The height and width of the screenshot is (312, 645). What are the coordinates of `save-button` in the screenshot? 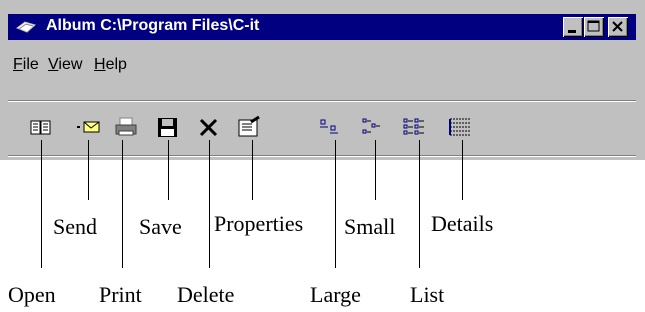 It's located at (168, 127).